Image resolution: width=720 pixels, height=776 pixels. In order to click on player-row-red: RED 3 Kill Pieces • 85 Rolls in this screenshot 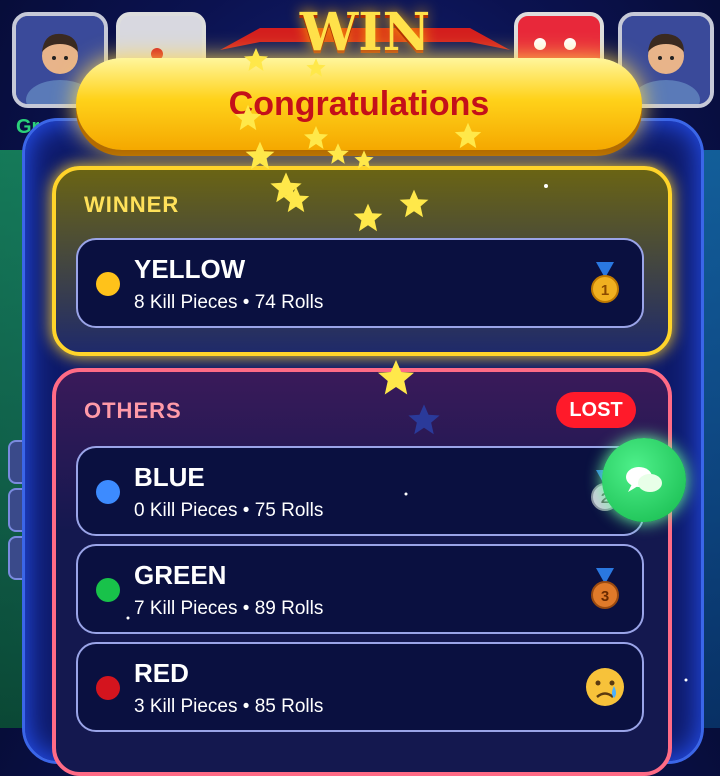, I will do `click(360, 687)`.